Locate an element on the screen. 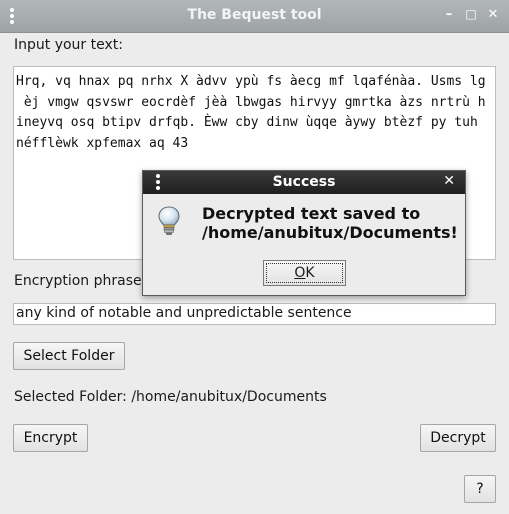 Image resolution: width=509 pixels, height=514 pixels. dialog-titlebar: Success ✕ is located at coordinates (304, 182).